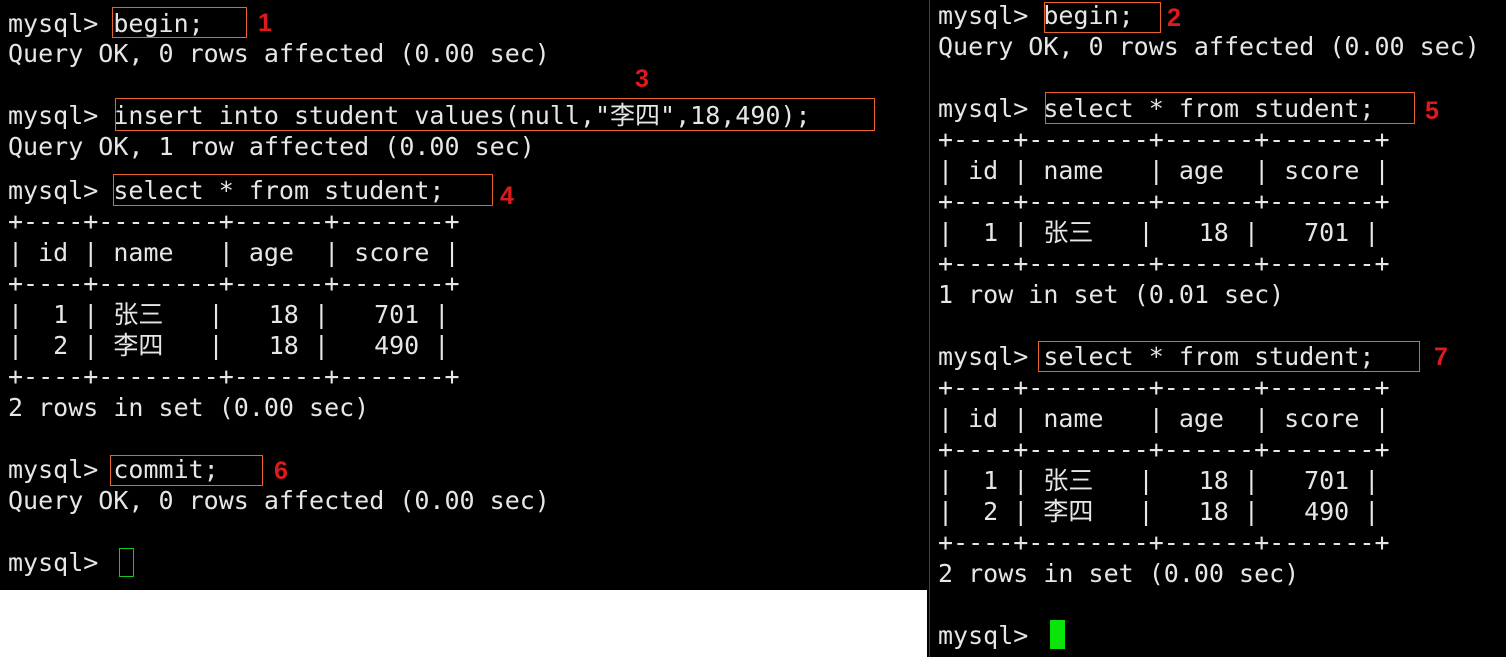  I want to click on step-number-5: 5, so click(1432, 111).